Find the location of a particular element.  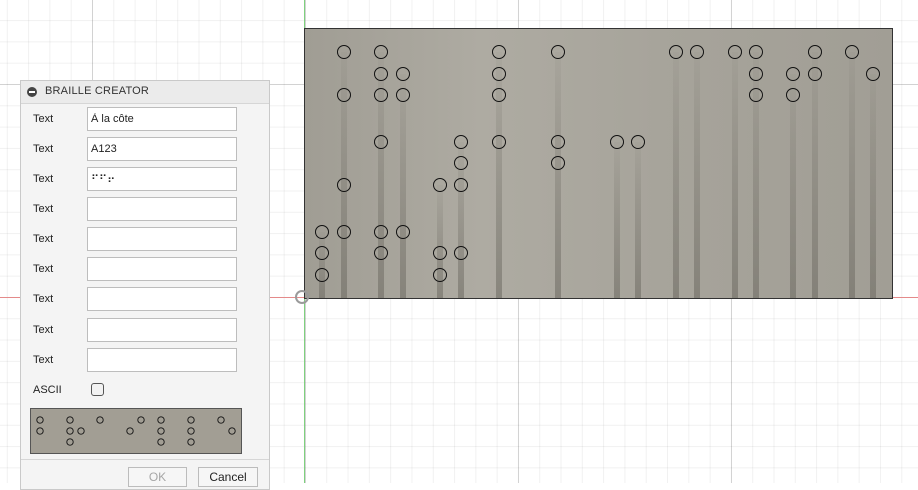

panel-header: BRAILLE CREATOR is located at coordinates (145, 92).